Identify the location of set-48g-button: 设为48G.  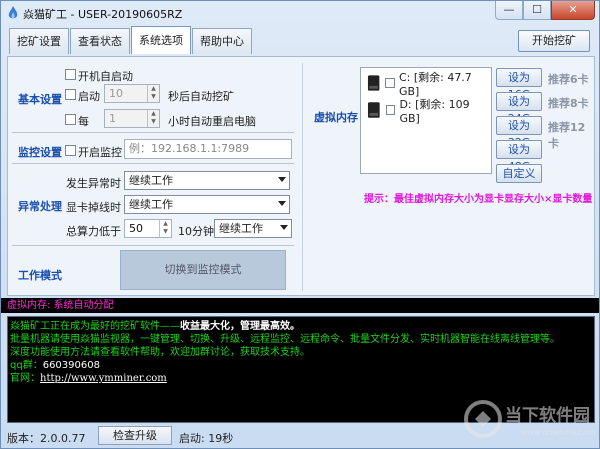
(519, 156).